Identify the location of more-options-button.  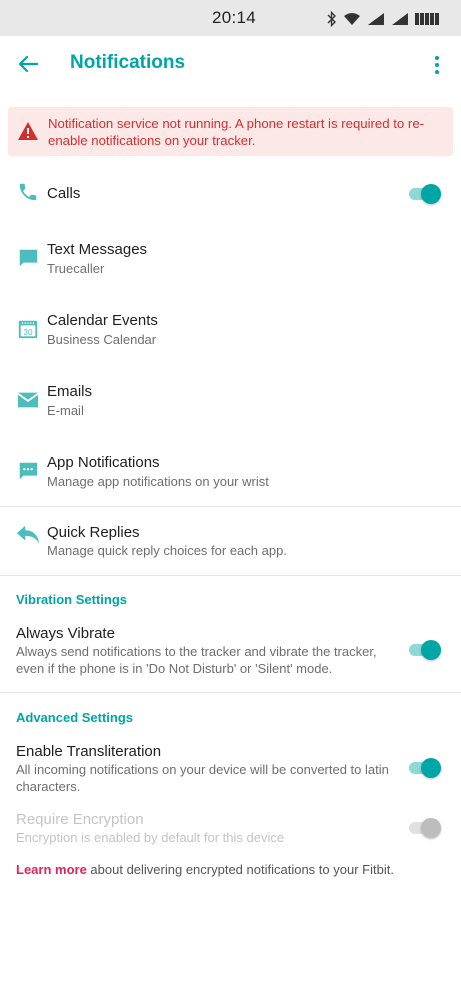
(437, 65).